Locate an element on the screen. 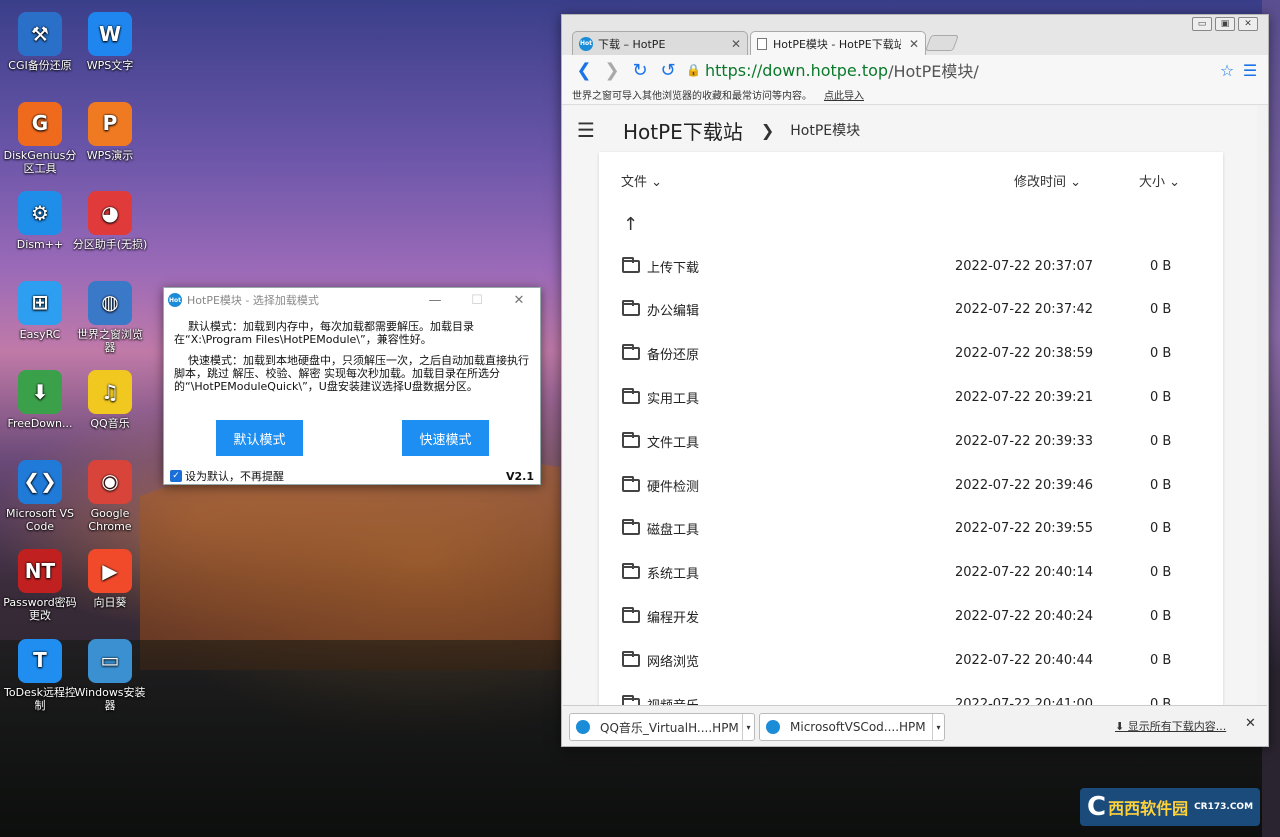  dialog-minimize-button: — is located at coordinates (435, 300).